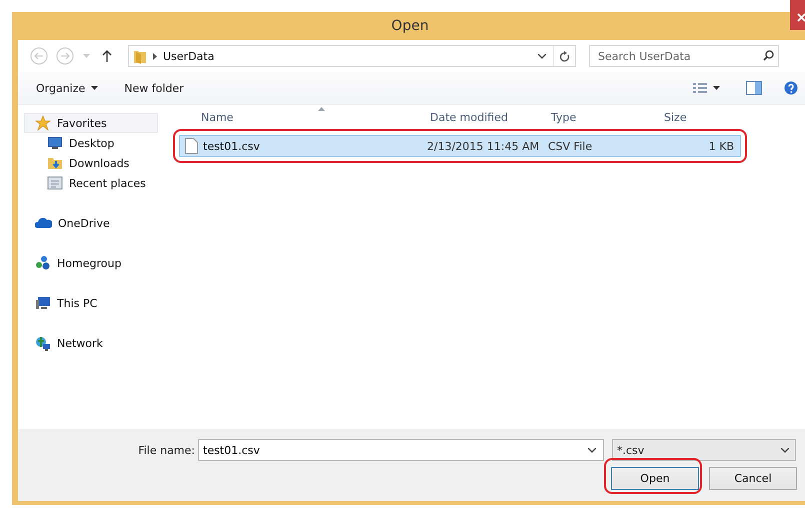 The width and height of the screenshot is (805, 509). Describe the element at coordinates (753, 478) in the screenshot. I see `cancel-button: Cancel` at that location.